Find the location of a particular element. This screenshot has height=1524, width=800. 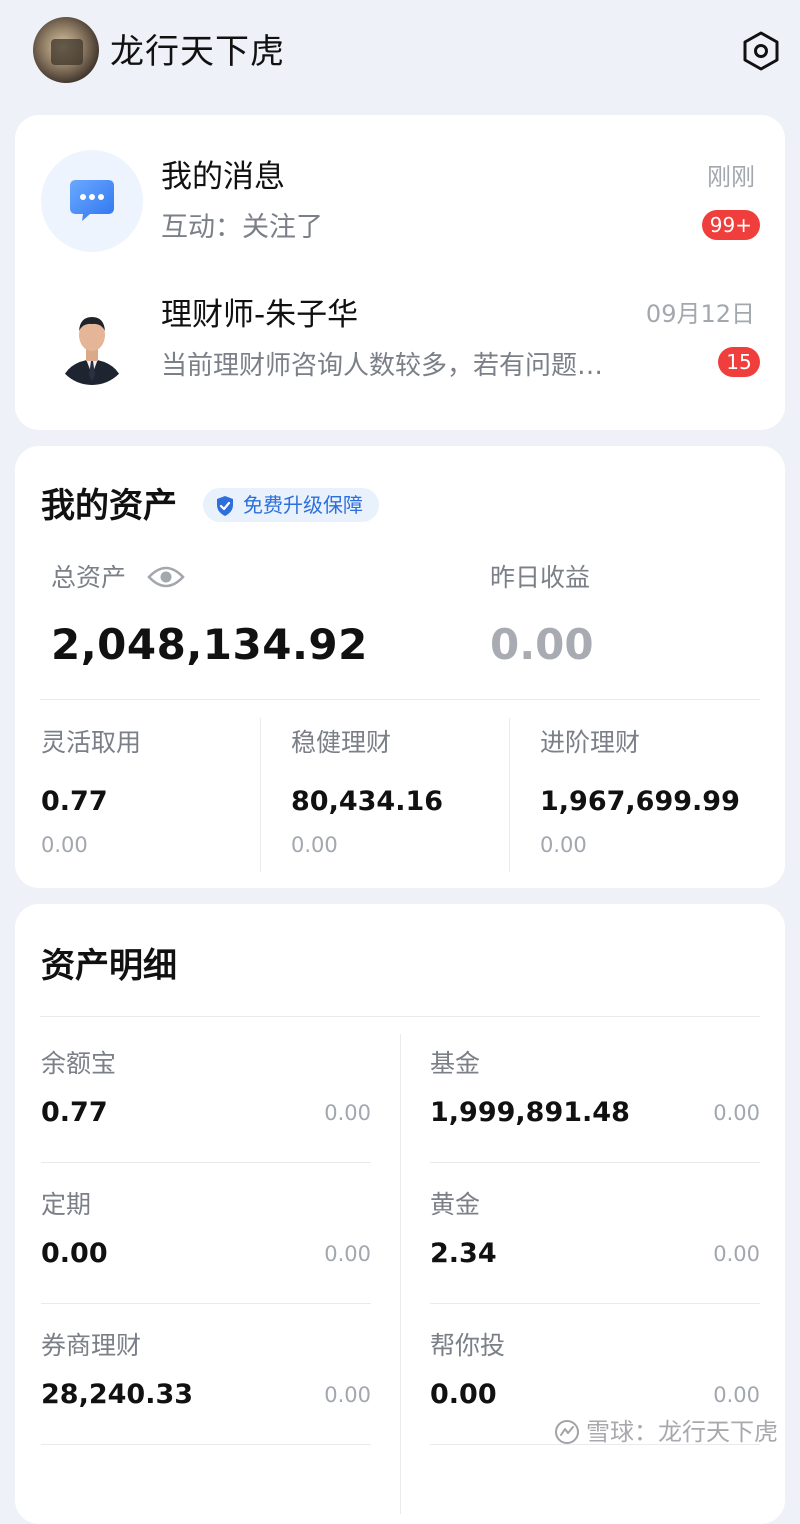

asset-category-value: 1,967,699.99 is located at coordinates (640, 801).